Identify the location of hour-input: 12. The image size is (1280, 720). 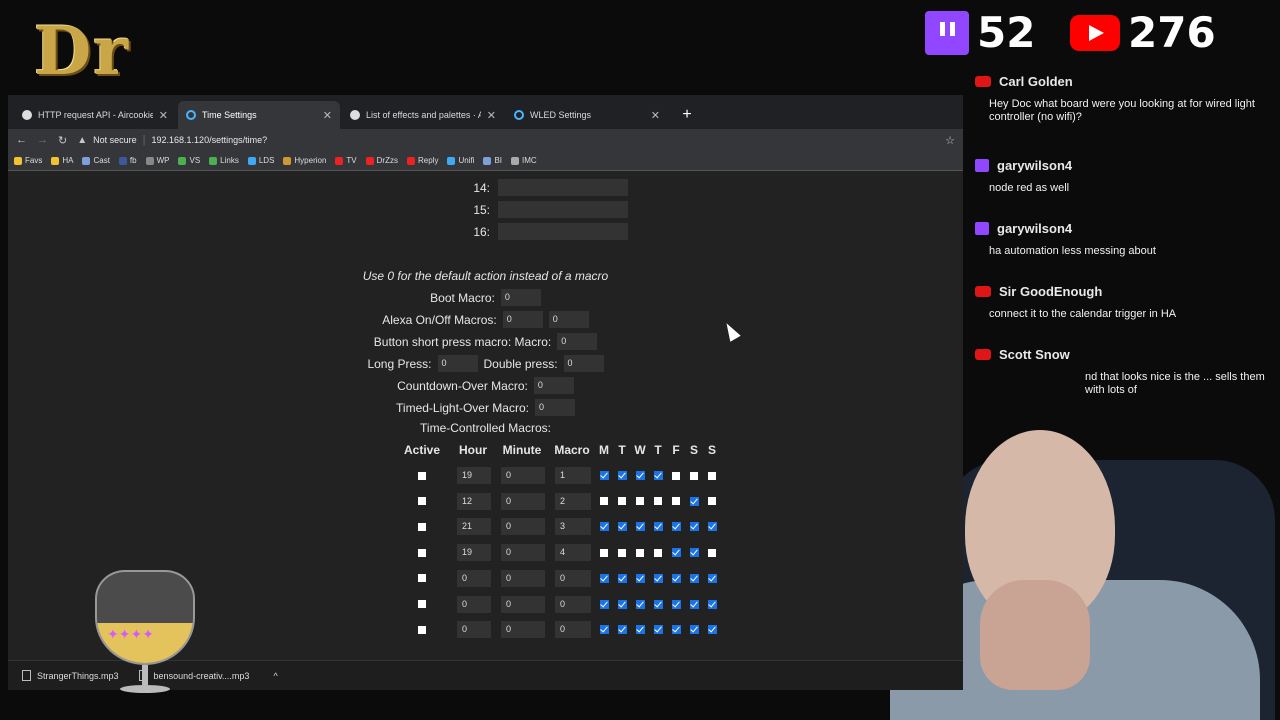
(474, 501).